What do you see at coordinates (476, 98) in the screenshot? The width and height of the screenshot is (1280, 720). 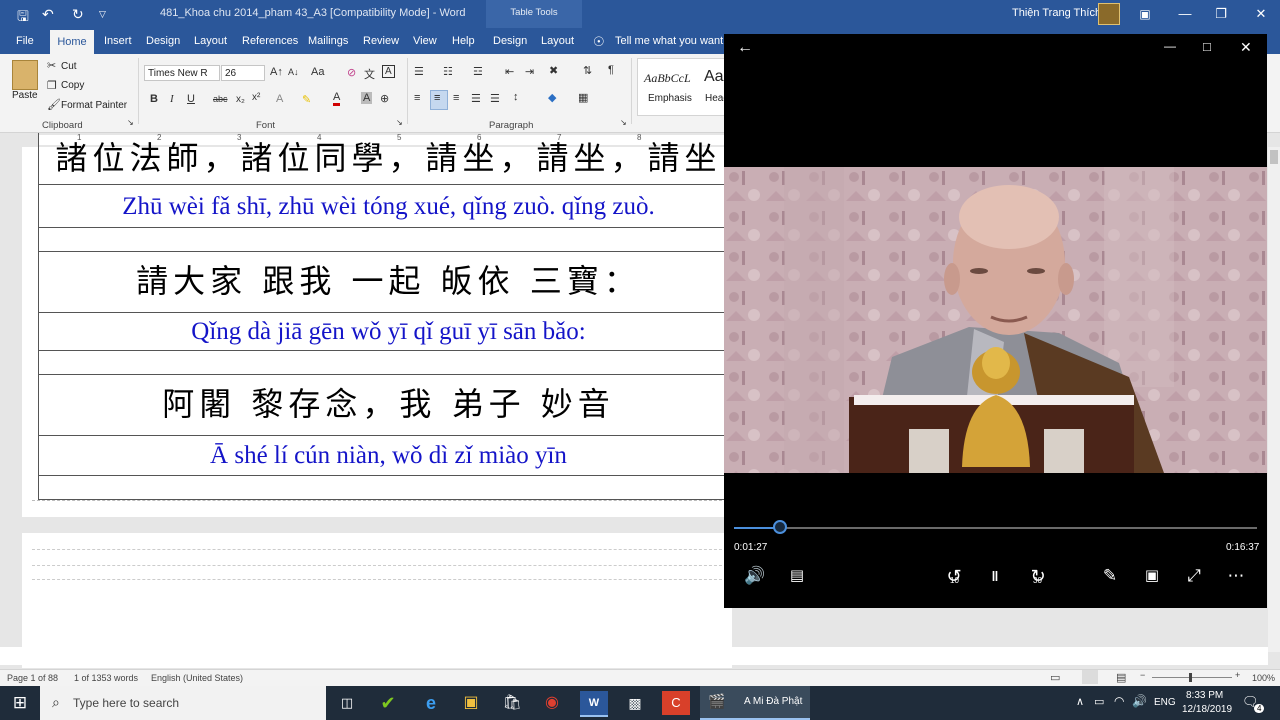 I see `justify-icon: ☰` at bounding box center [476, 98].